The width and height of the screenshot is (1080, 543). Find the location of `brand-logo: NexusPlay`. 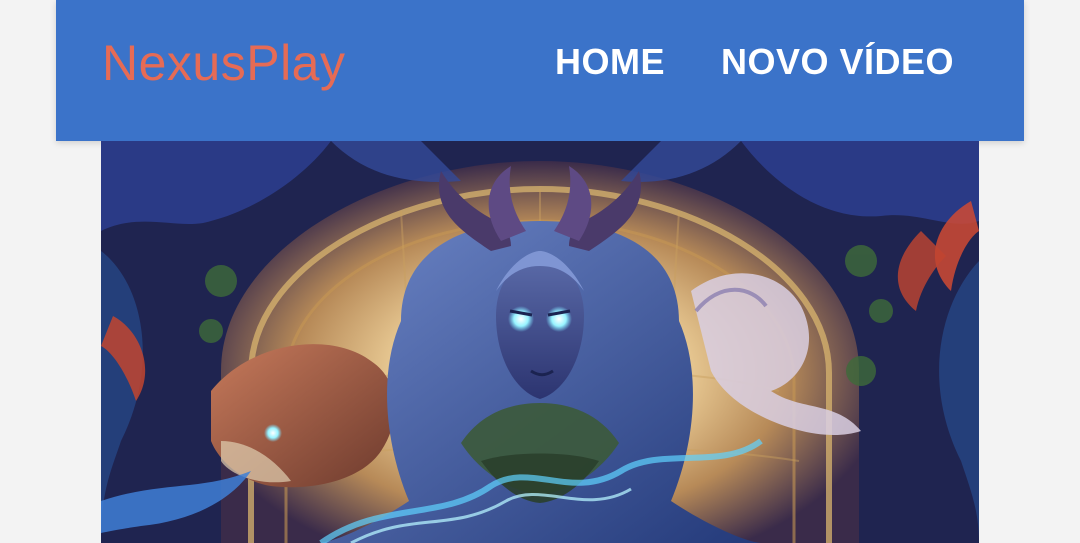

brand-logo: NexusPlay is located at coordinates (224, 63).